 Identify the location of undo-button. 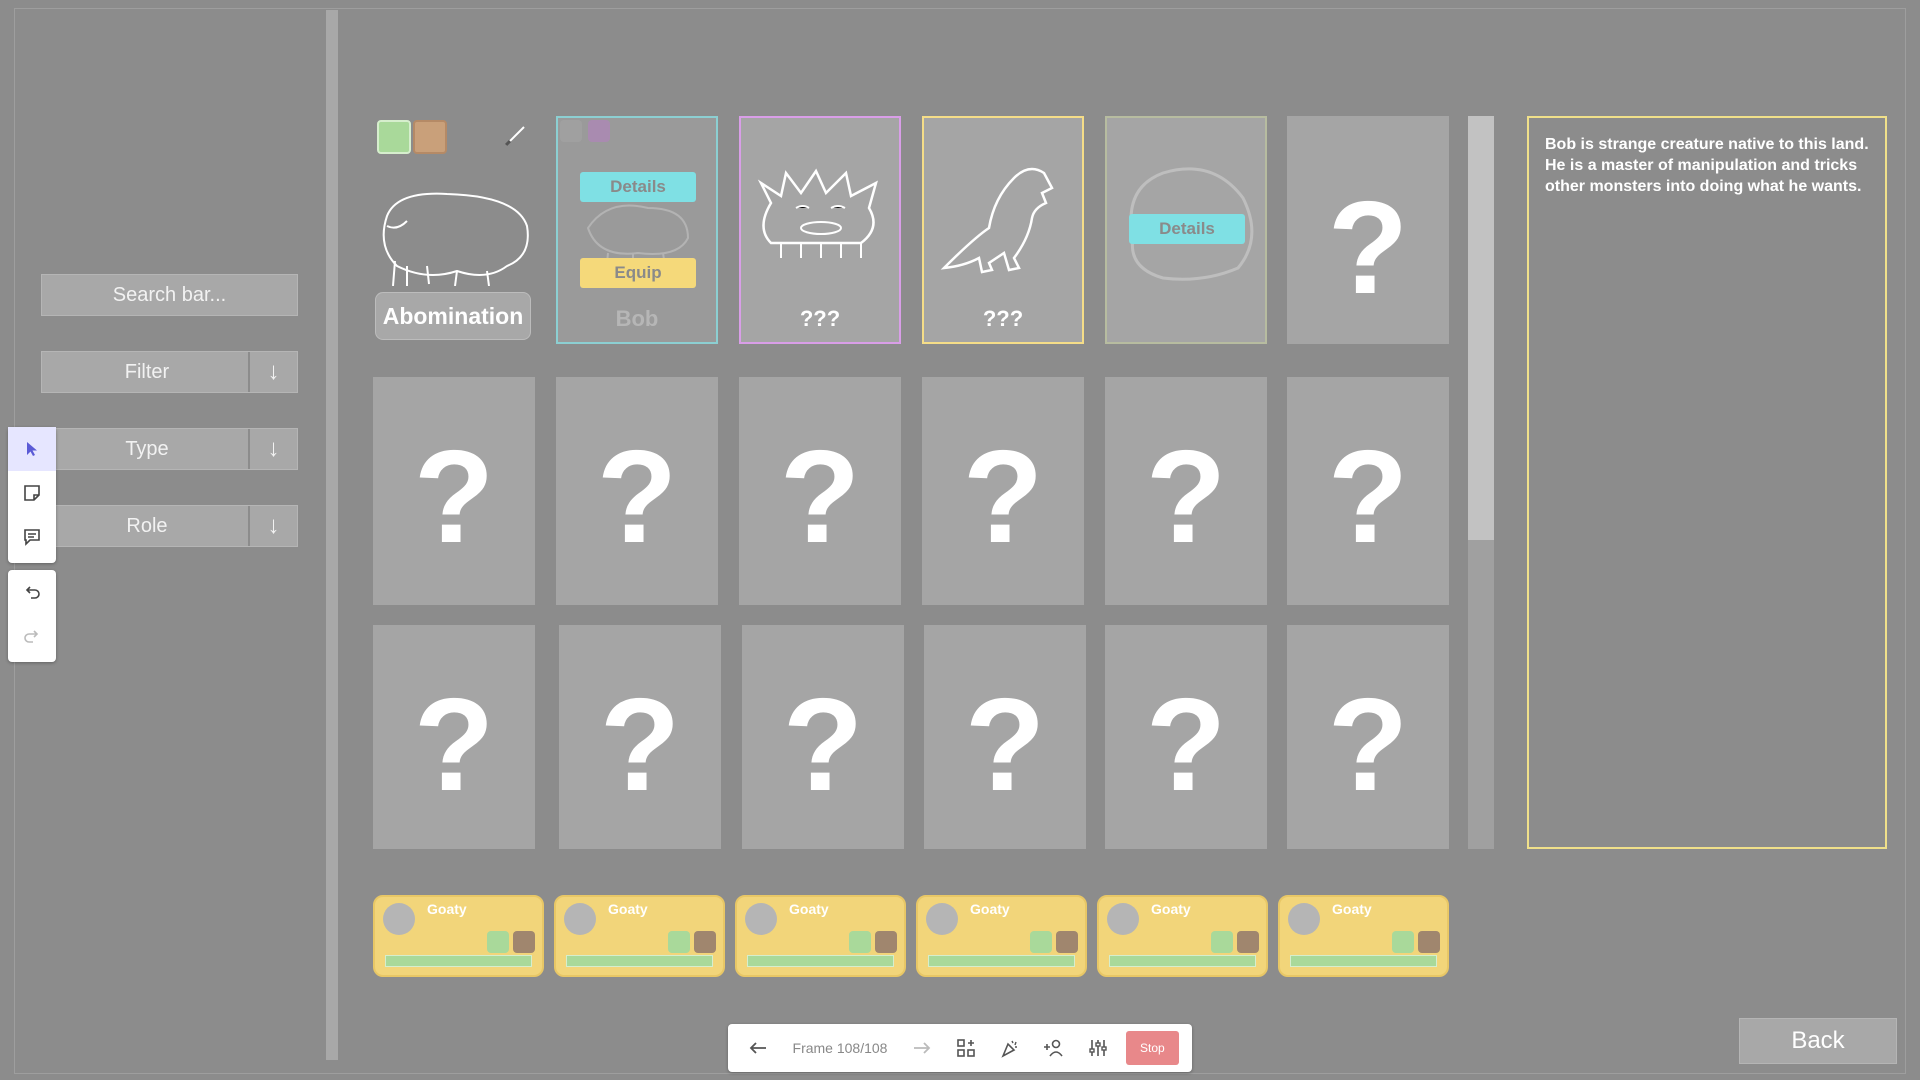
(32, 592).